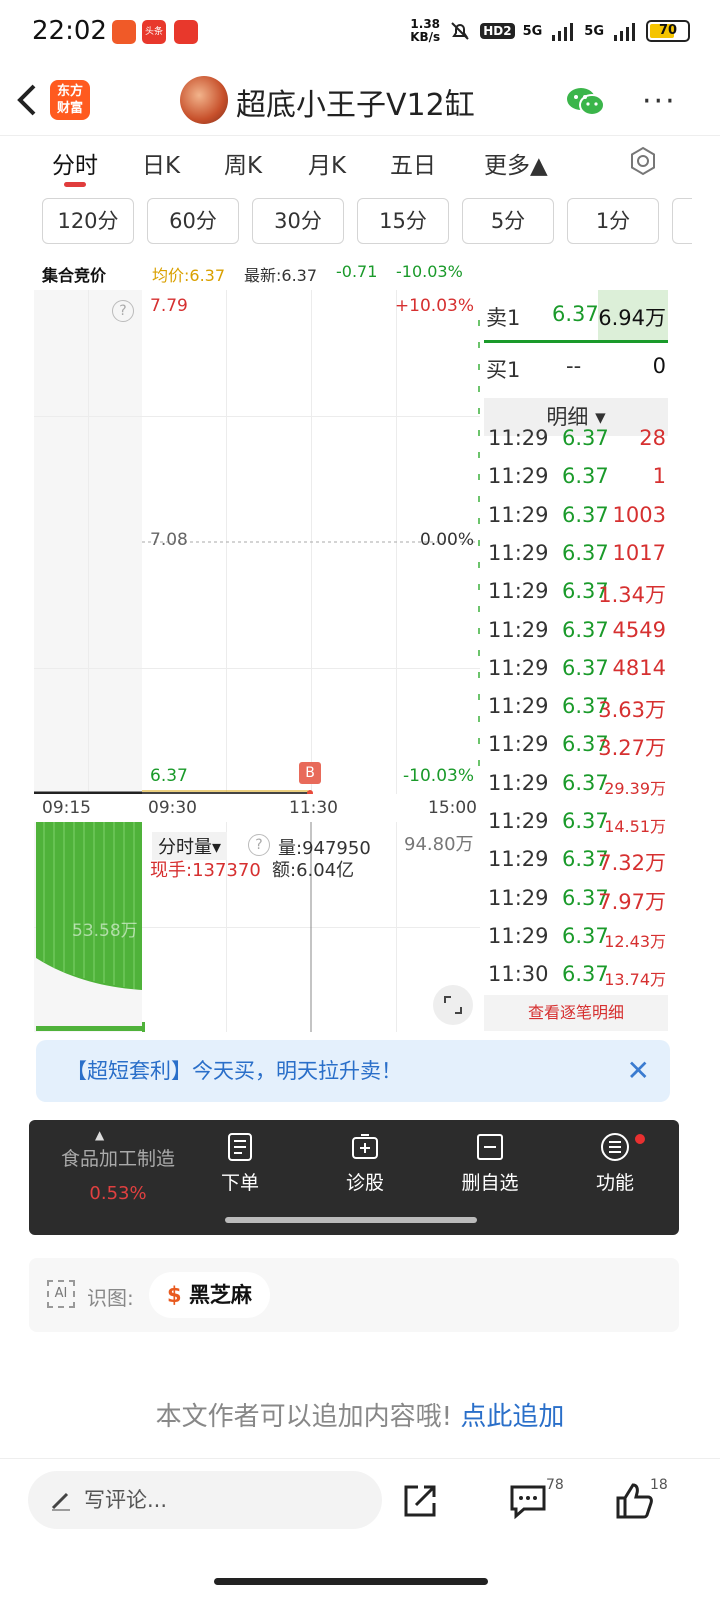 The width and height of the screenshot is (720, 1600). What do you see at coordinates (169, 776) in the screenshot?
I see `price-low-label: 6.37` at bounding box center [169, 776].